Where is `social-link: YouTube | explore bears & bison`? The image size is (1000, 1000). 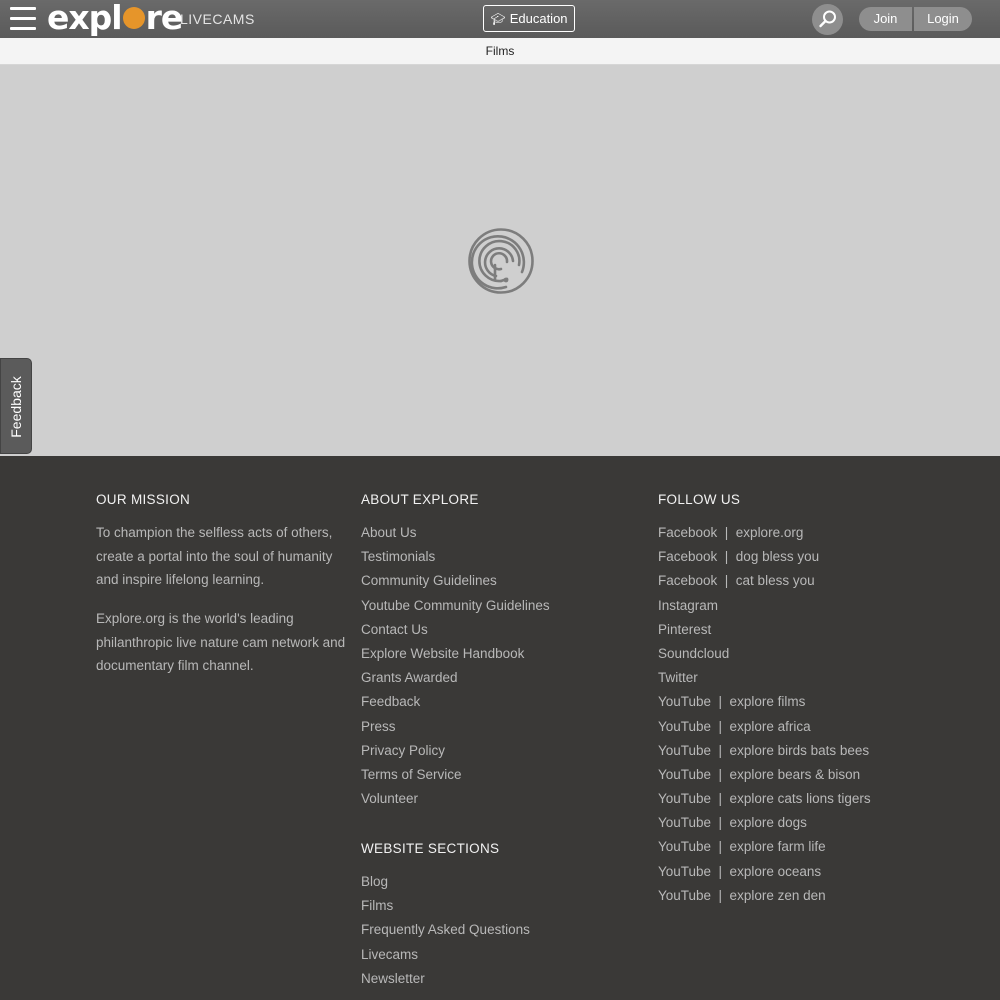
social-link: YouTube | explore bears & bison is located at coordinates (764, 775).